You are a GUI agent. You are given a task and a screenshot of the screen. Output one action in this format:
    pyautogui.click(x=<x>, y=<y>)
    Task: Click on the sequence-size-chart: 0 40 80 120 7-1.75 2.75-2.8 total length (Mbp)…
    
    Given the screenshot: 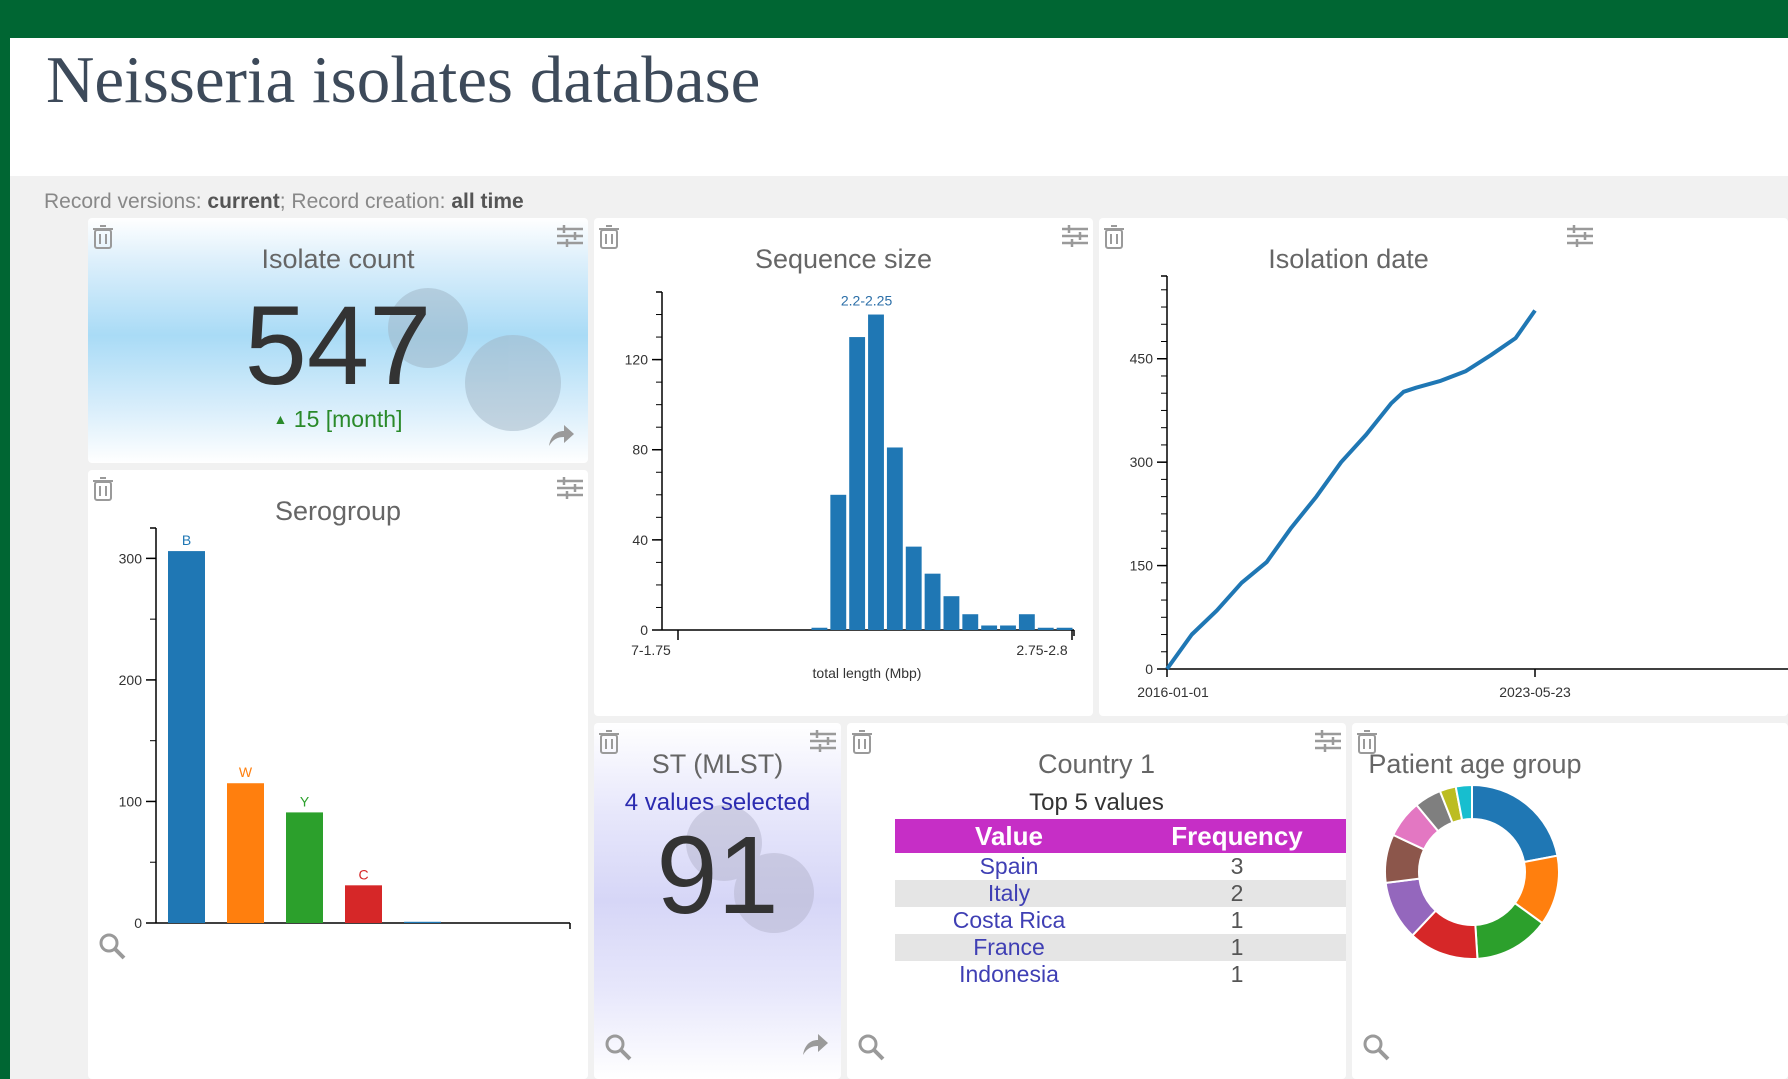 What is the action you would take?
    pyautogui.click(x=850, y=486)
    